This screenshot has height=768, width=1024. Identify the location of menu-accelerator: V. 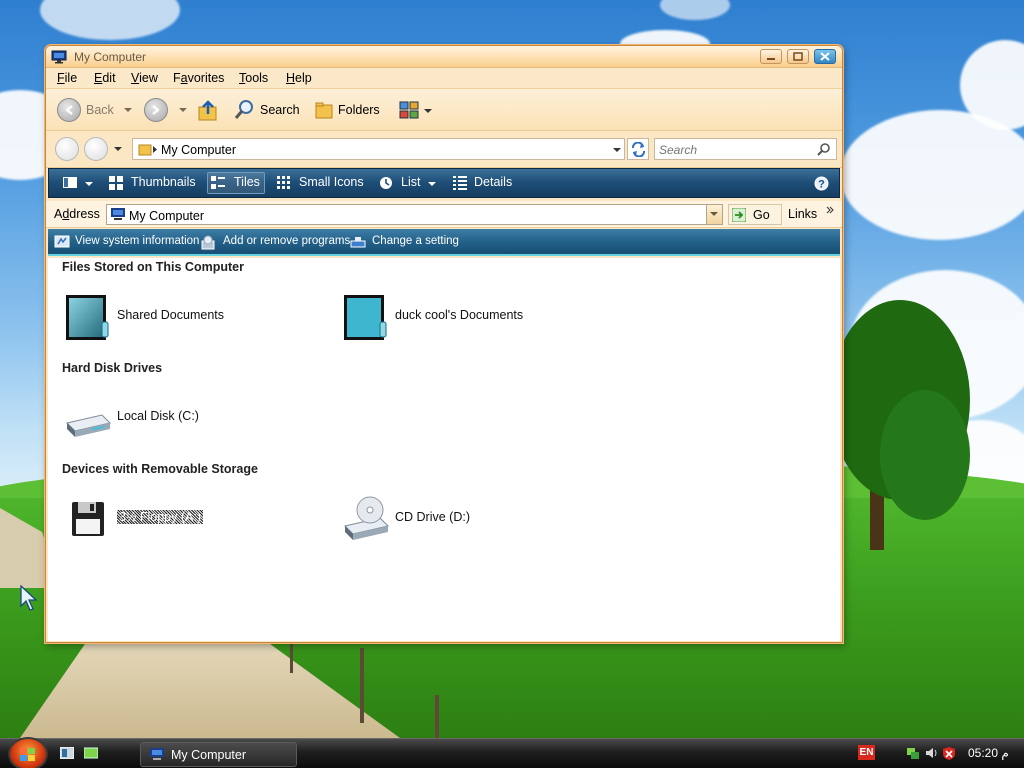
(135, 78).